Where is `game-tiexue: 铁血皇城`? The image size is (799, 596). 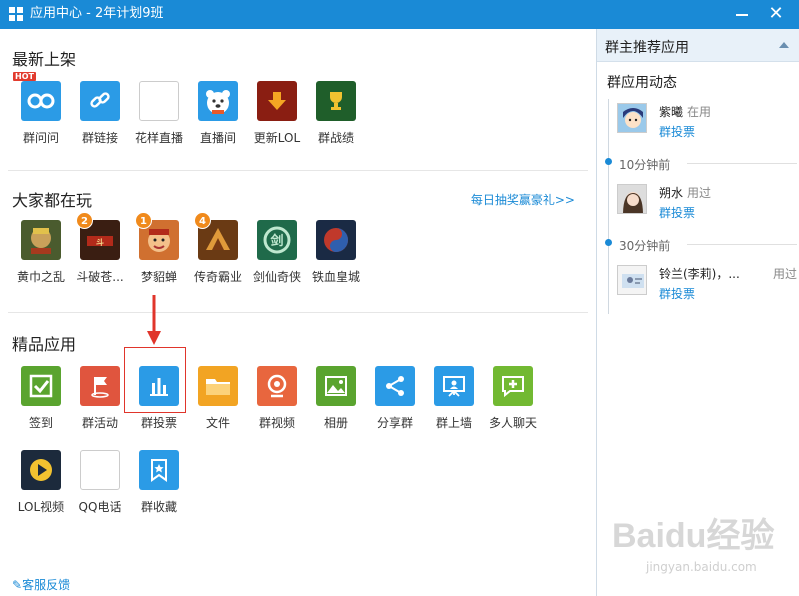 game-tiexue: 铁血皇城 is located at coordinates (336, 252).